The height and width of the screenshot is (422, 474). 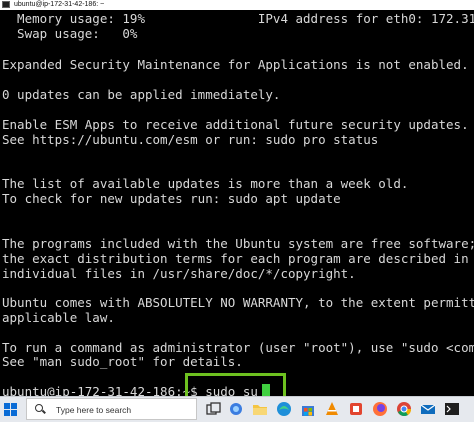 I want to click on mail-icon, so click(x=428, y=409).